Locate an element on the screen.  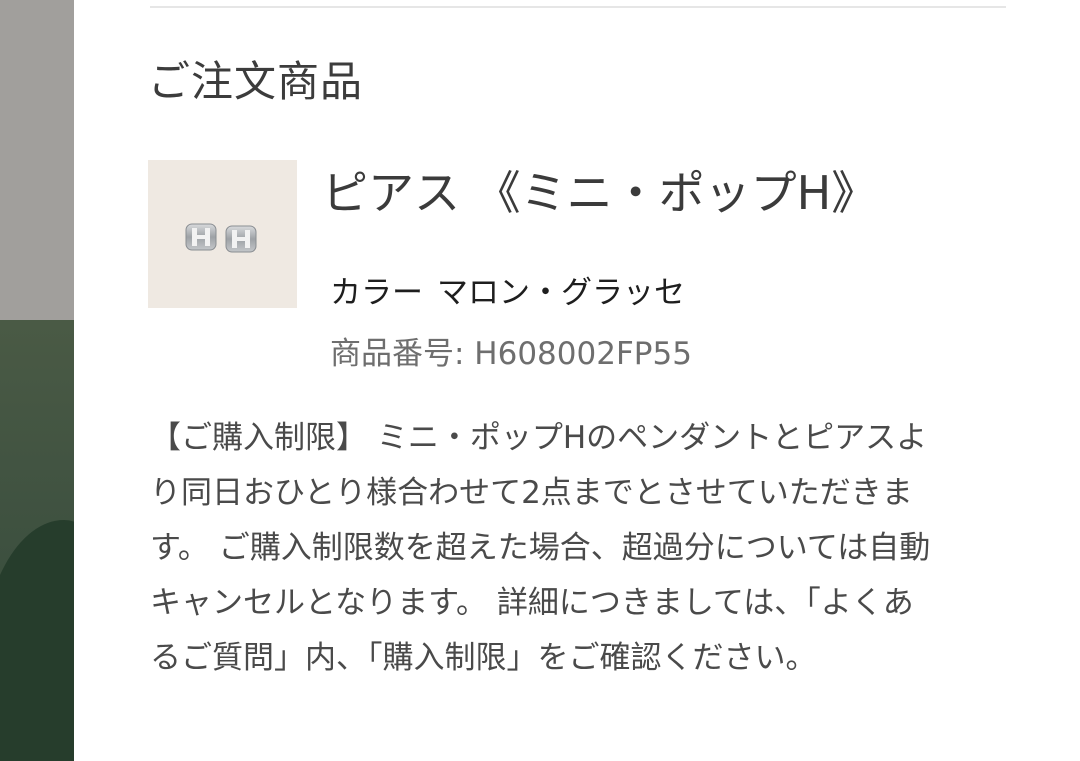
background-hill-shape is located at coordinates (37, 640).